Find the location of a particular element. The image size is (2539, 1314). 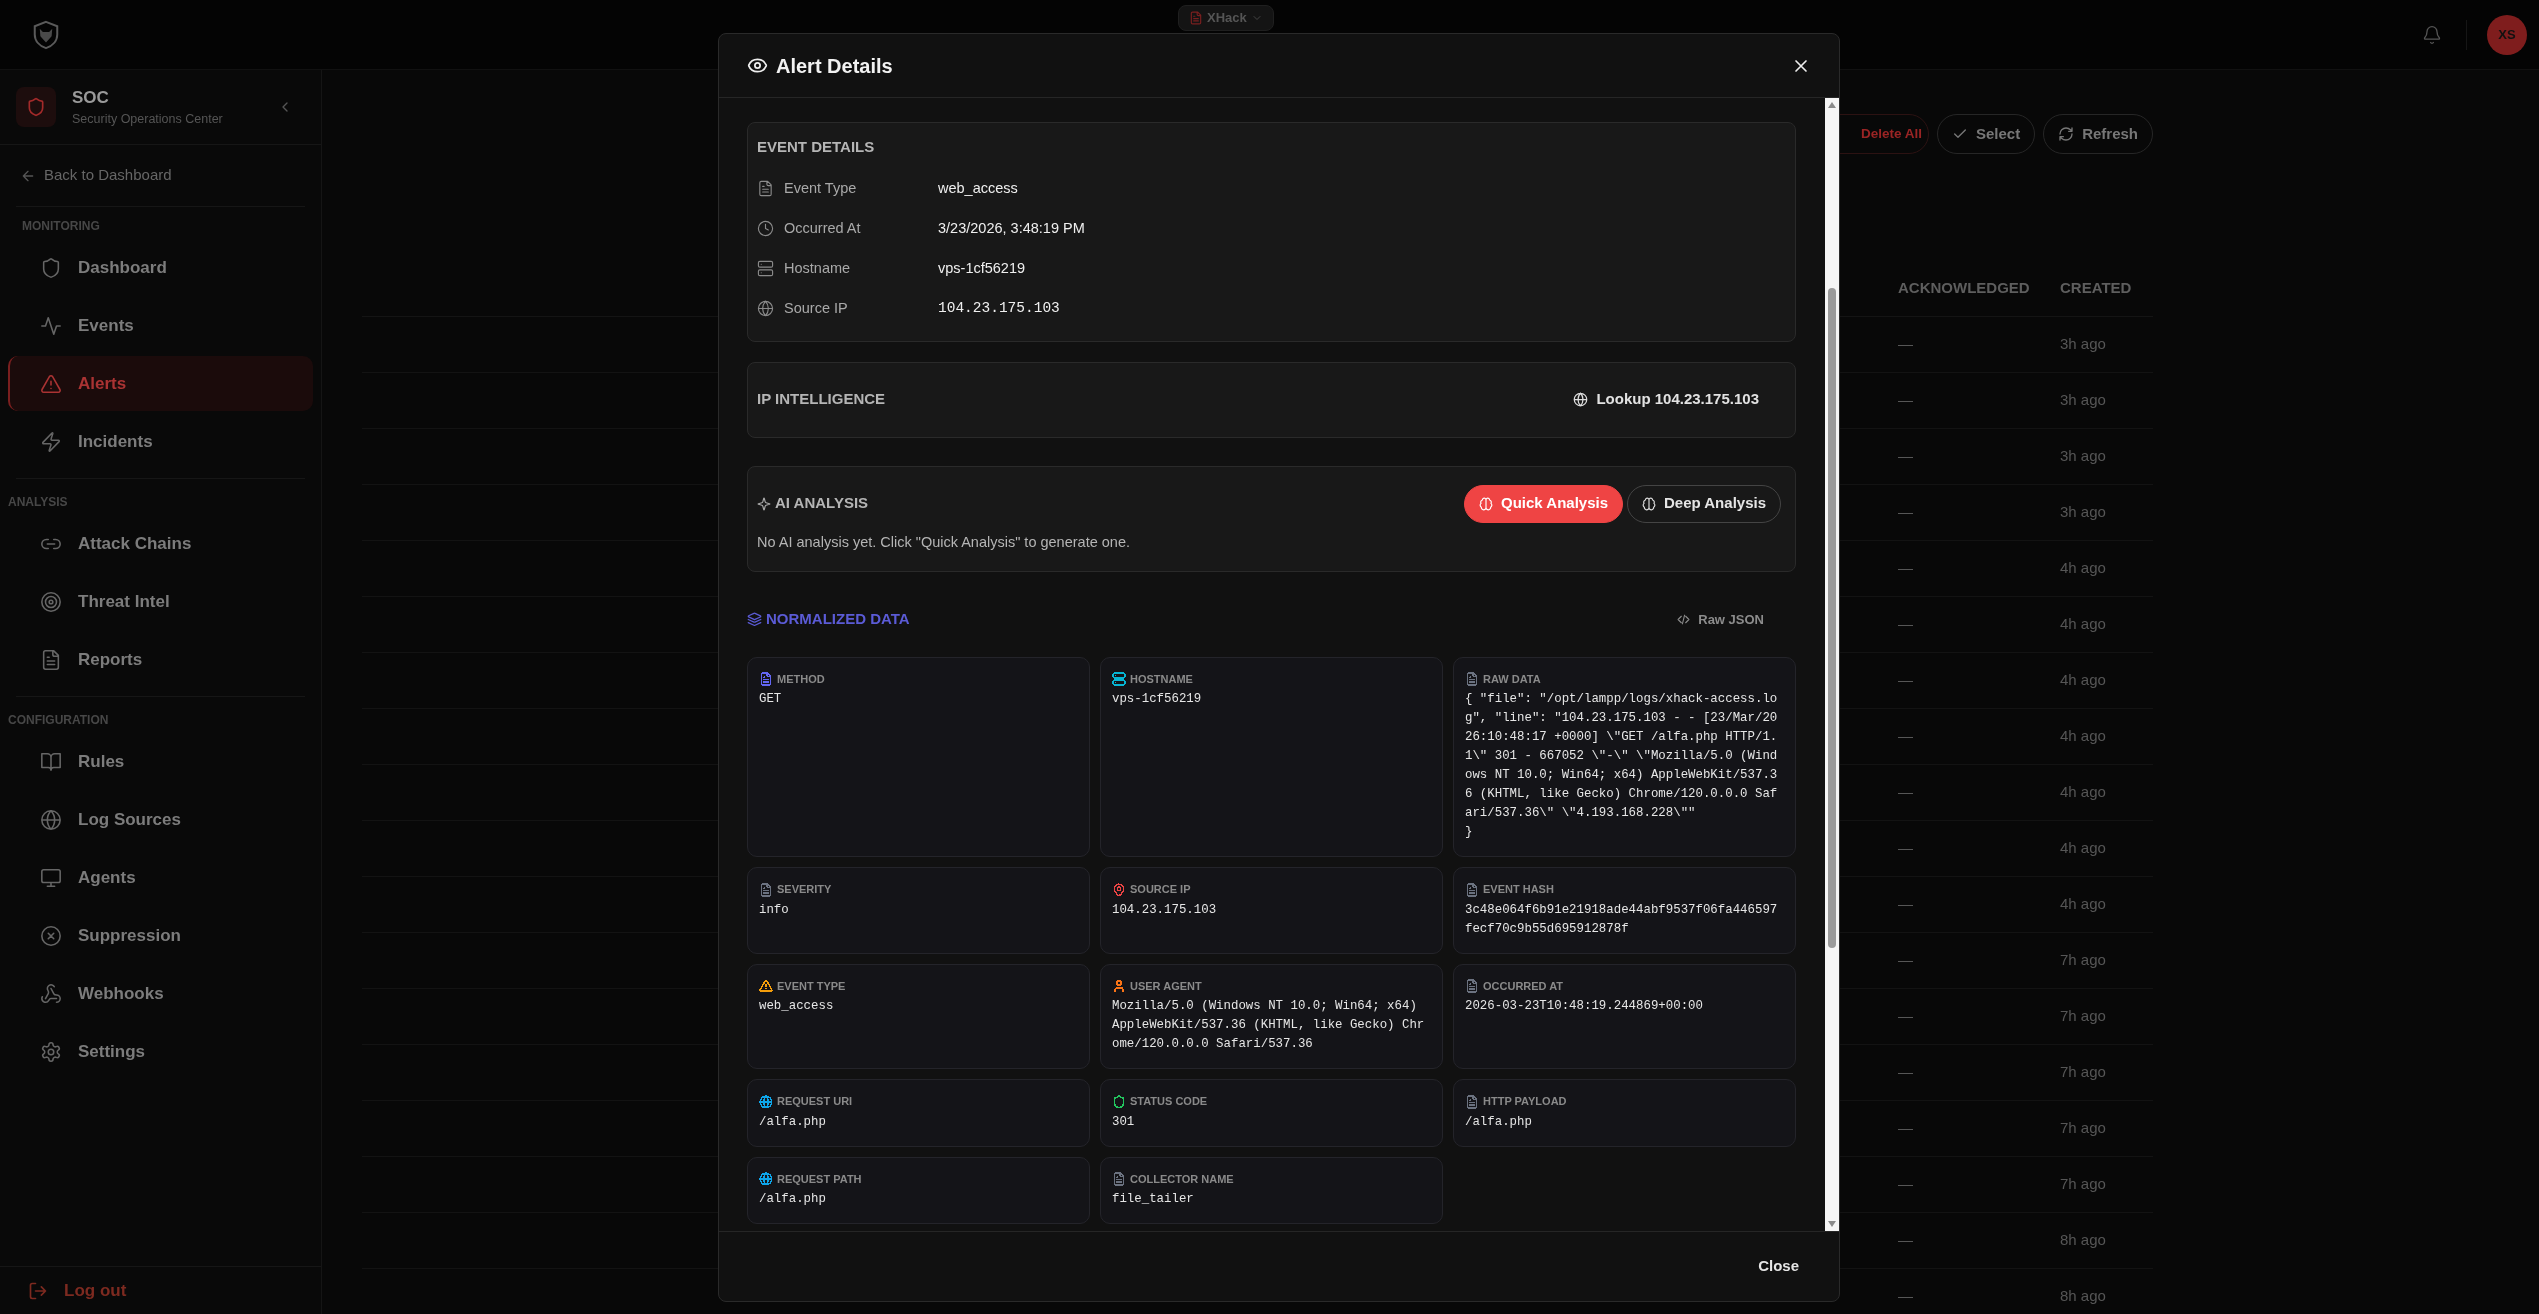

scrollbar is located at coordinates (1832, 664).